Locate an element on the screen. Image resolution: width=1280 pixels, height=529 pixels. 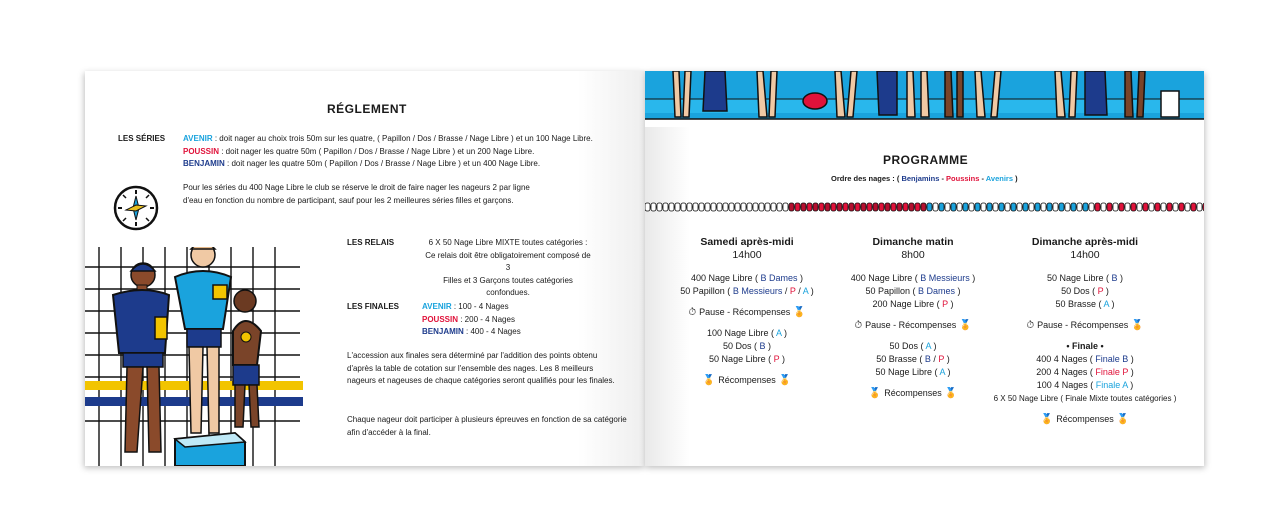
lane-rope is located at coordinates (924, 207).